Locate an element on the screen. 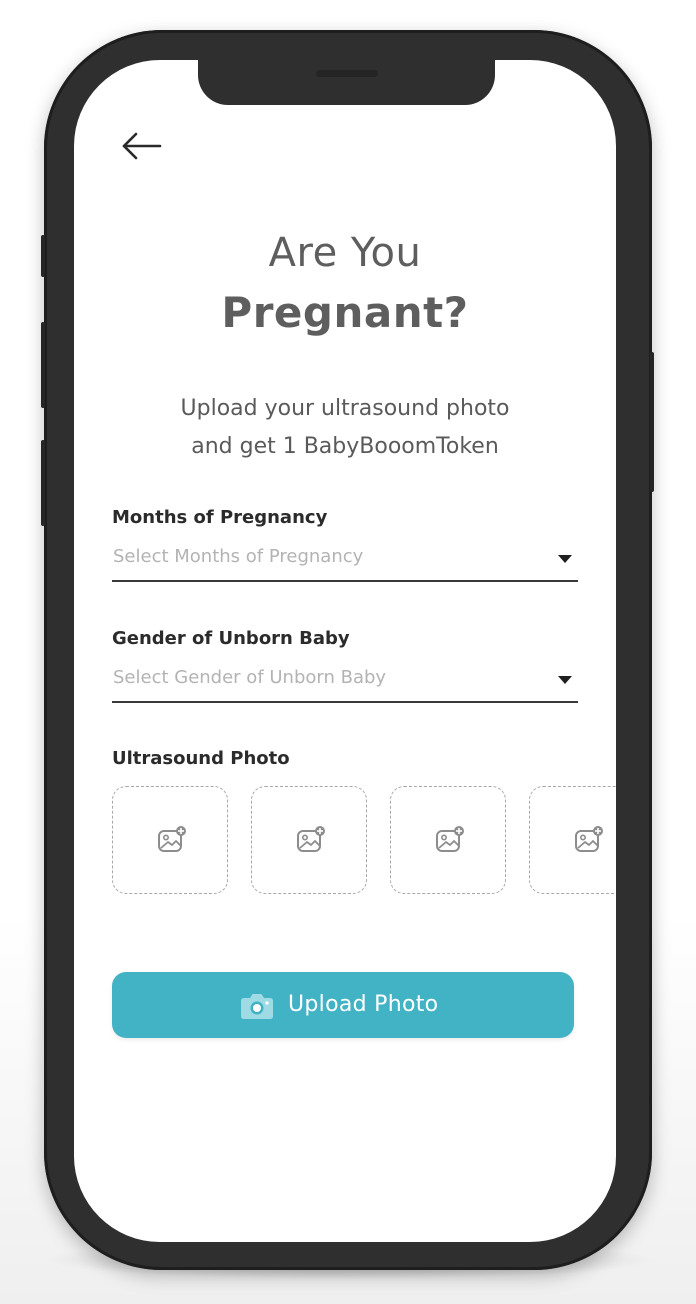 This screenshot has height=1304, width=696. ultrasound-photo-label: Ultrasound Photo is located at coordinates (201, 758).